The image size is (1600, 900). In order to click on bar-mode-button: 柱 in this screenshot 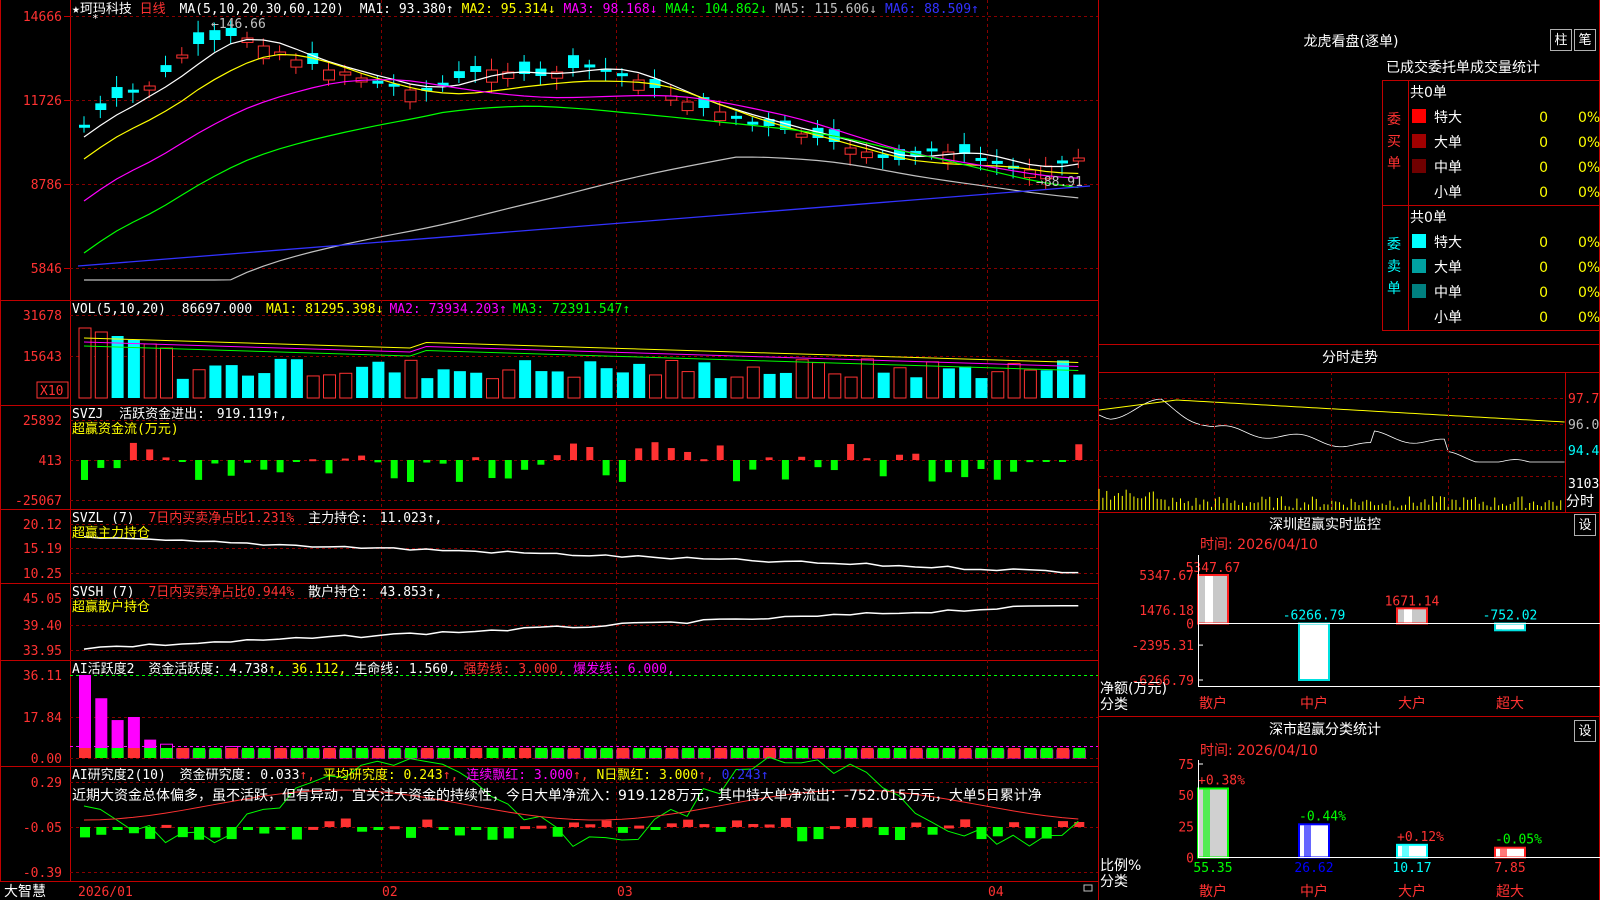, I will do `click(1561, 40)`.